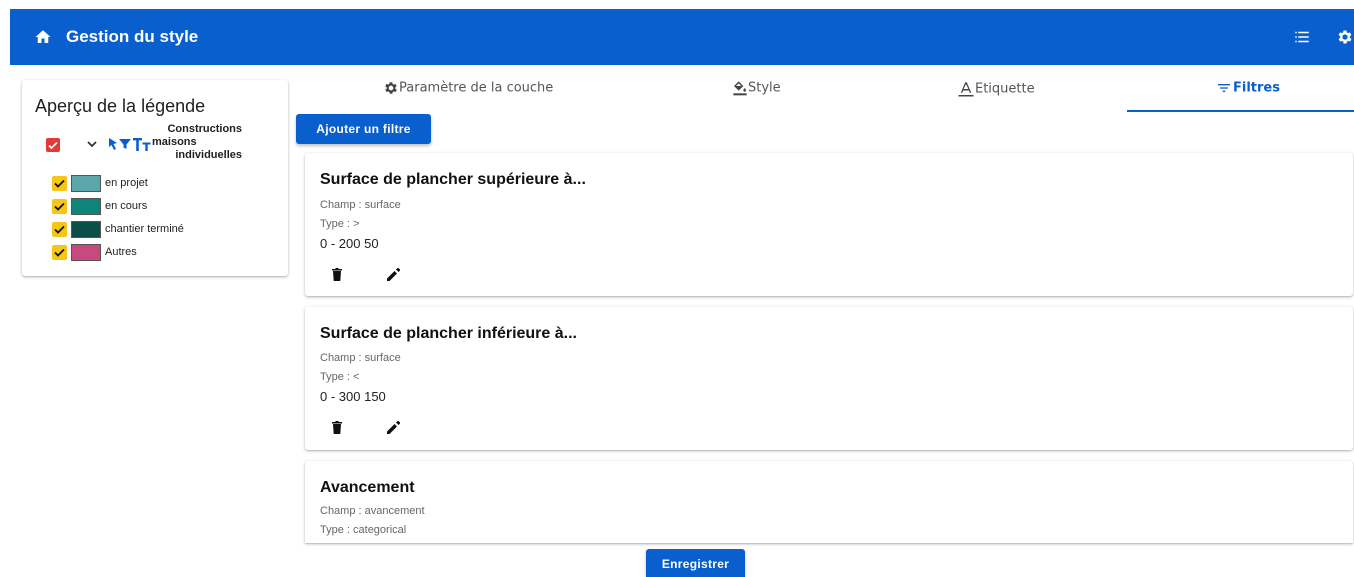 The image size is (1354, 577). What do you see at coordinates (682, 37) in the screenshot?
I see `app-header: Gestion du style` at bounding box center [682, 37].